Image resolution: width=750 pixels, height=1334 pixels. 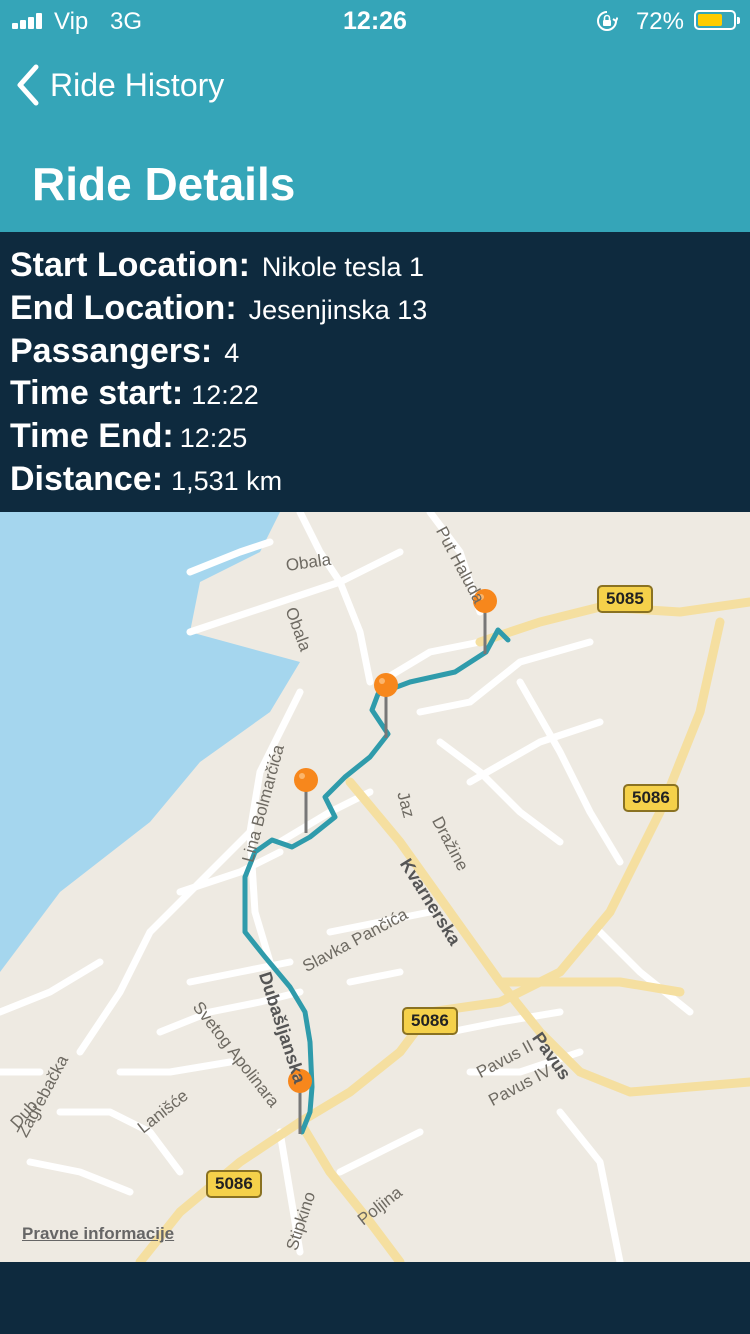 I want to click on end-location-row: End Location: Jesenjinska 13, so click(x=218, y=308).